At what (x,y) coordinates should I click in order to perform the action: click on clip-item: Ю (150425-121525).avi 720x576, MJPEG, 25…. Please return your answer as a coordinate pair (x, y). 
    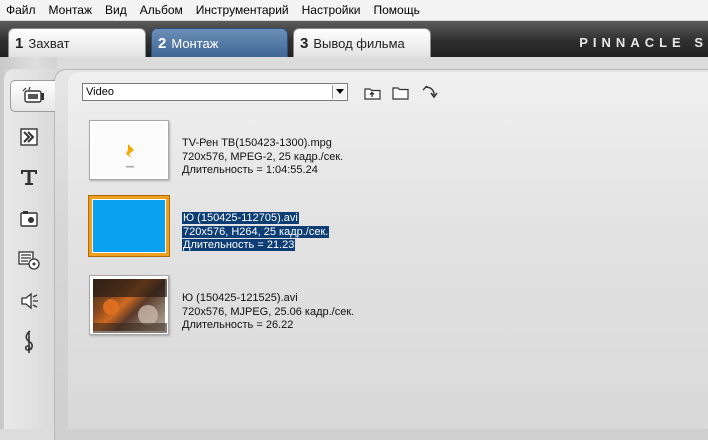
    Looking at the image, I should click on (398, 305).